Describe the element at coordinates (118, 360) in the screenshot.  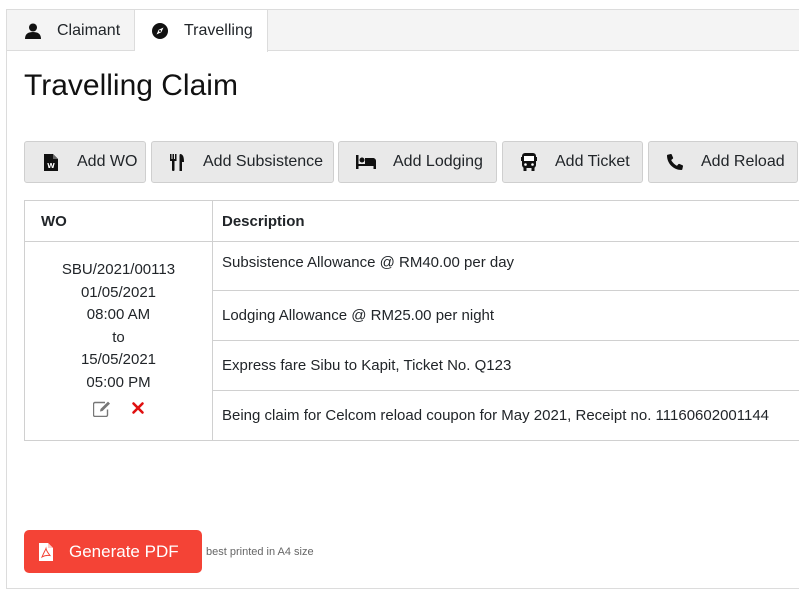
I see `wo-end-date: 15/05/2021` at that location.